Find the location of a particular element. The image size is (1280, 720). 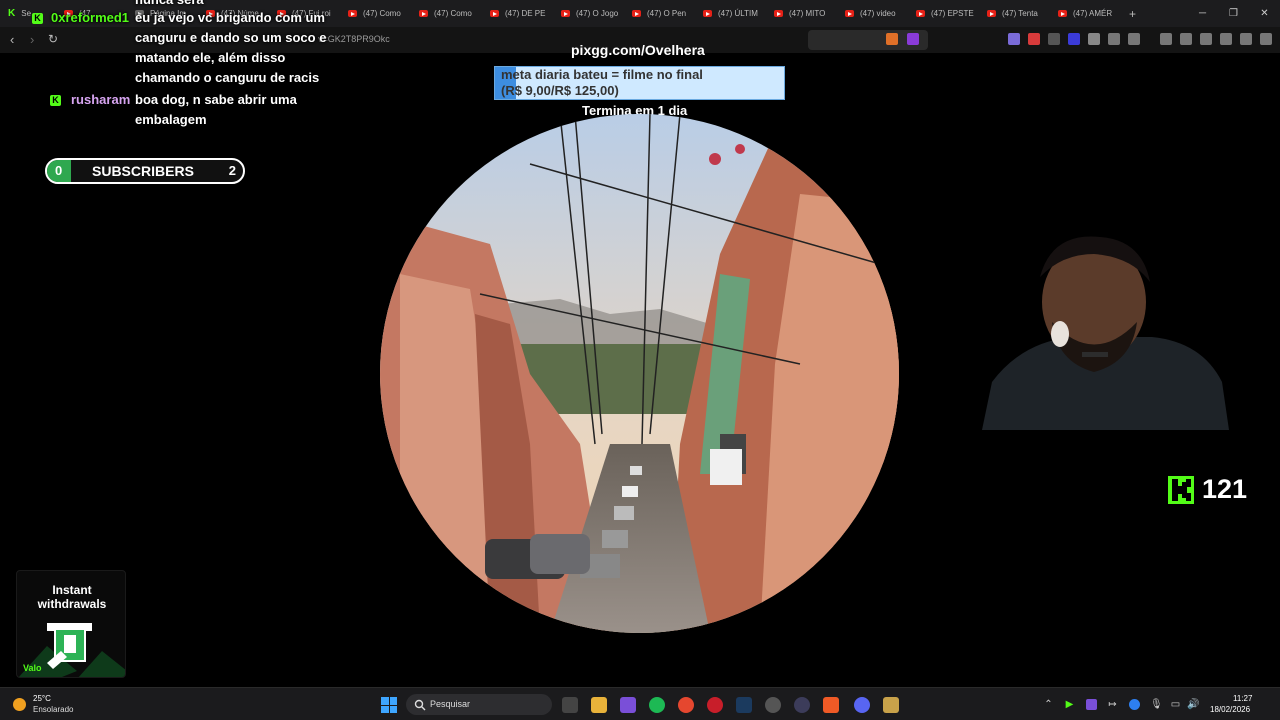

ad-card: Instant withdrawals Valo is located at coordinates (71, 624).